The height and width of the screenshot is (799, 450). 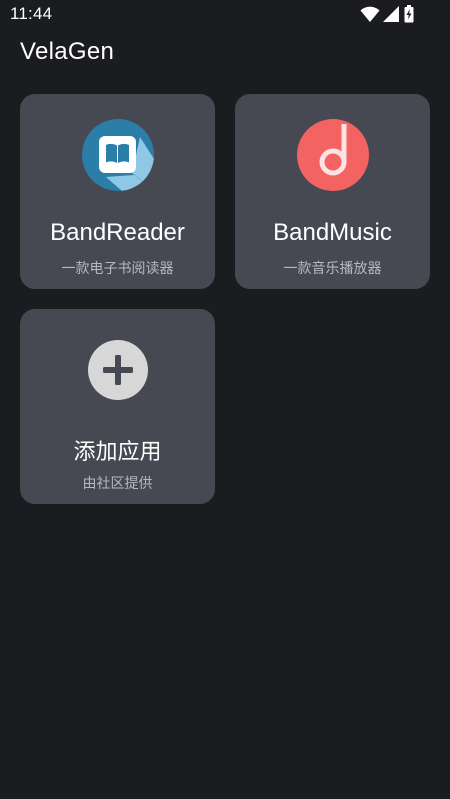 What do you see at coordinates (225, 14) in the screenshot?
I see `status-bar: 11:44` at bounding box center [225, 14].